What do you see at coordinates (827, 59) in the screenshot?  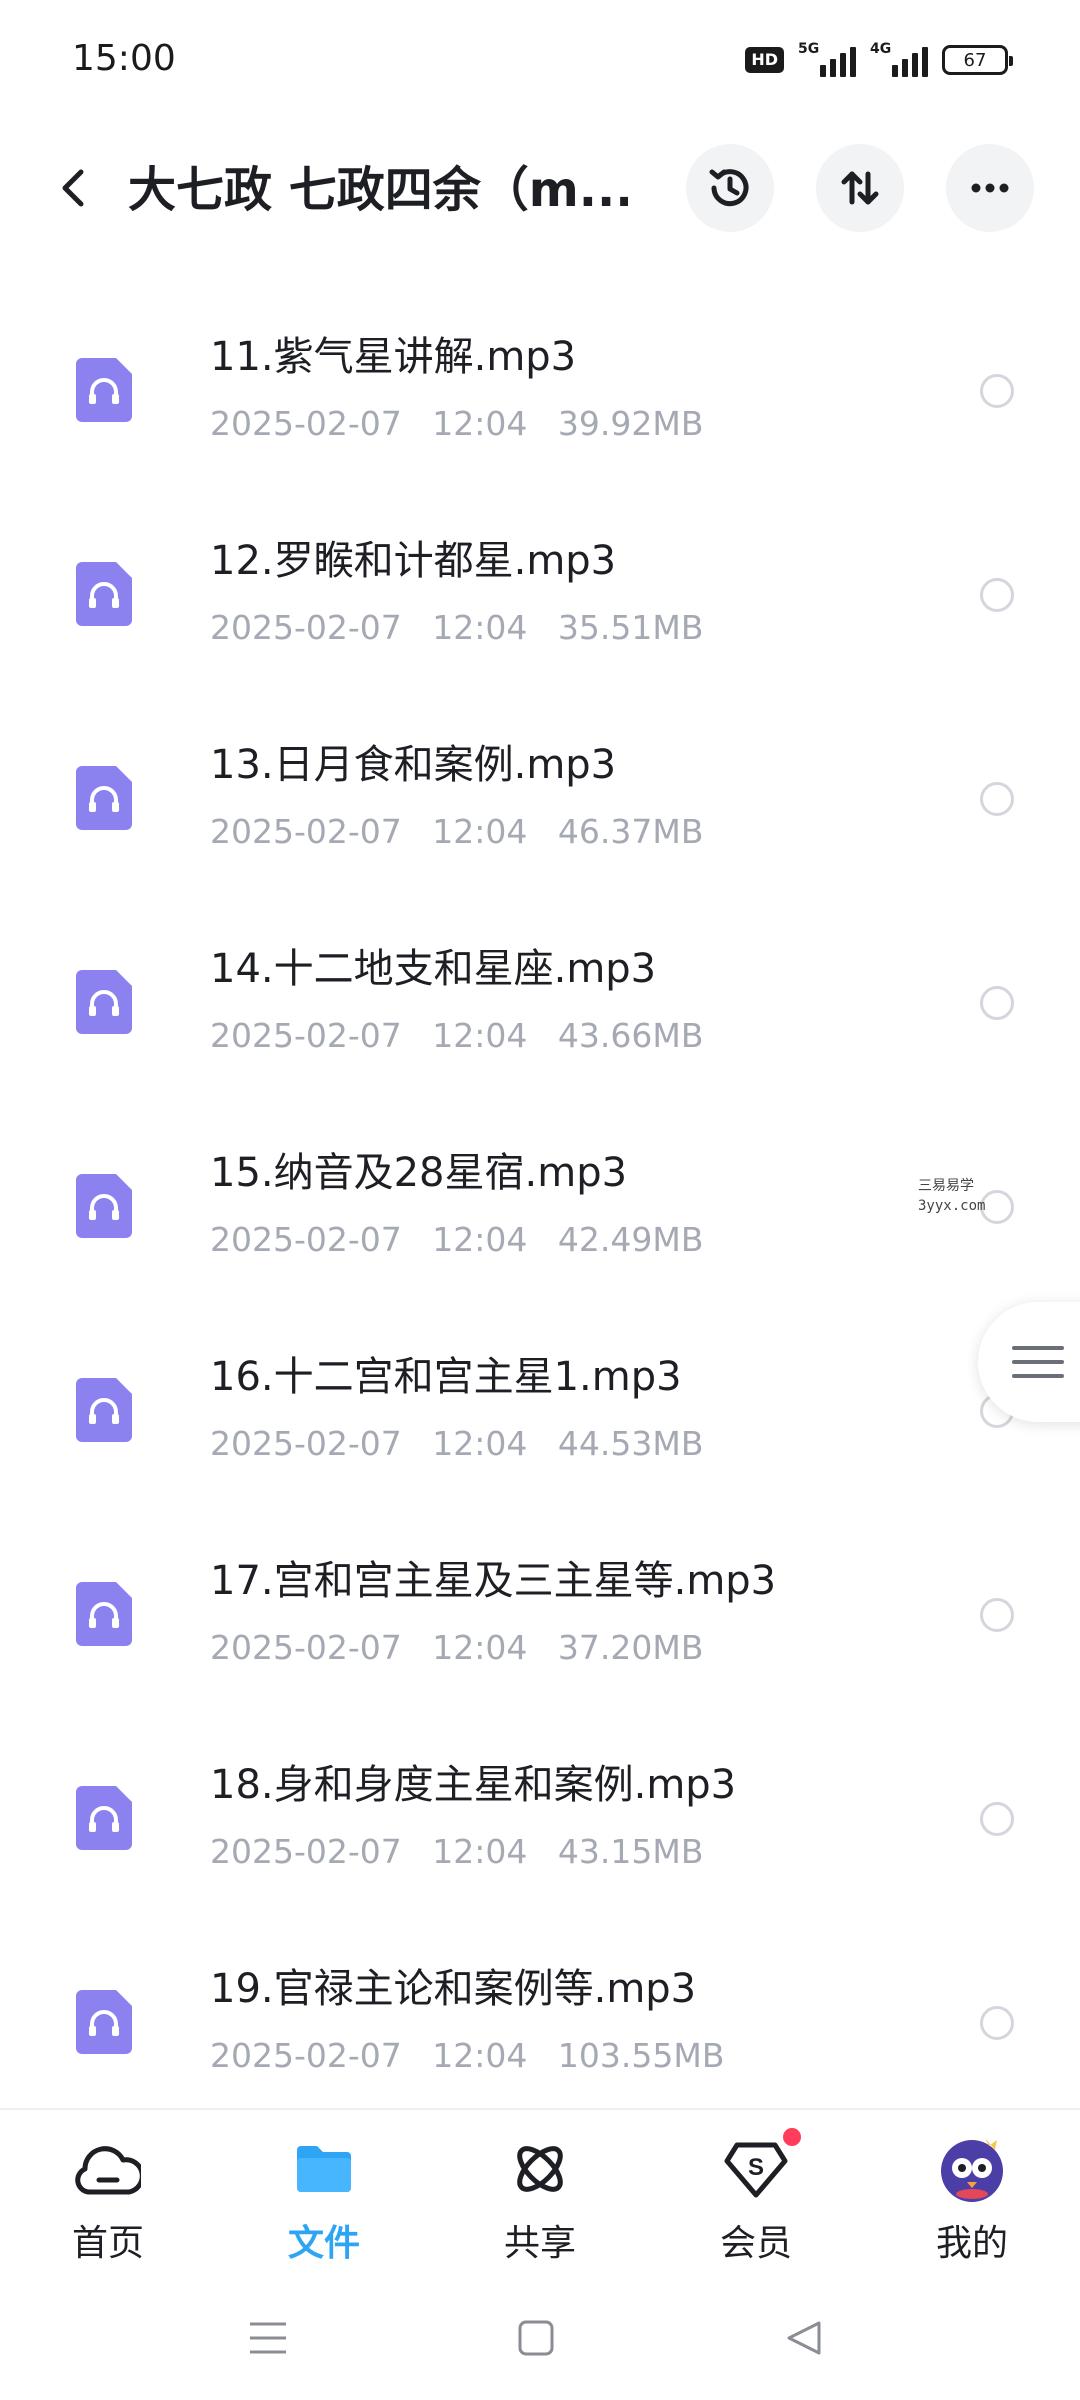 I see `signal-5g-icon: 5G` at bounding box center [827, 59].